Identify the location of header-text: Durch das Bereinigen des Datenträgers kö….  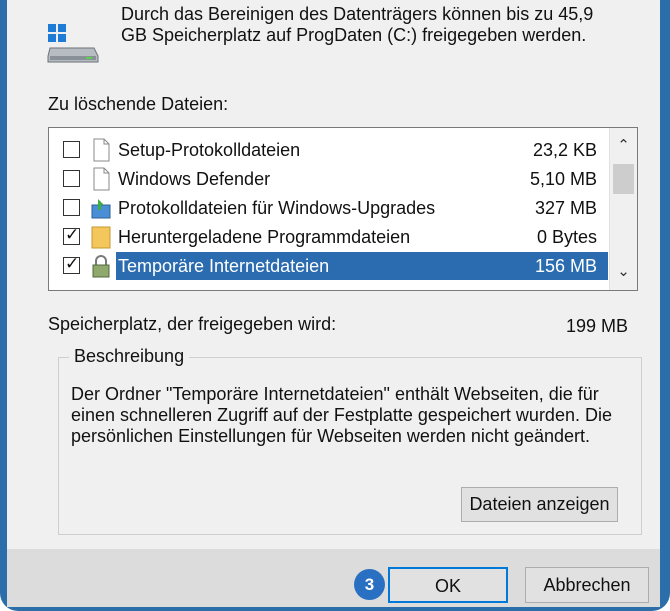
(357, 24).